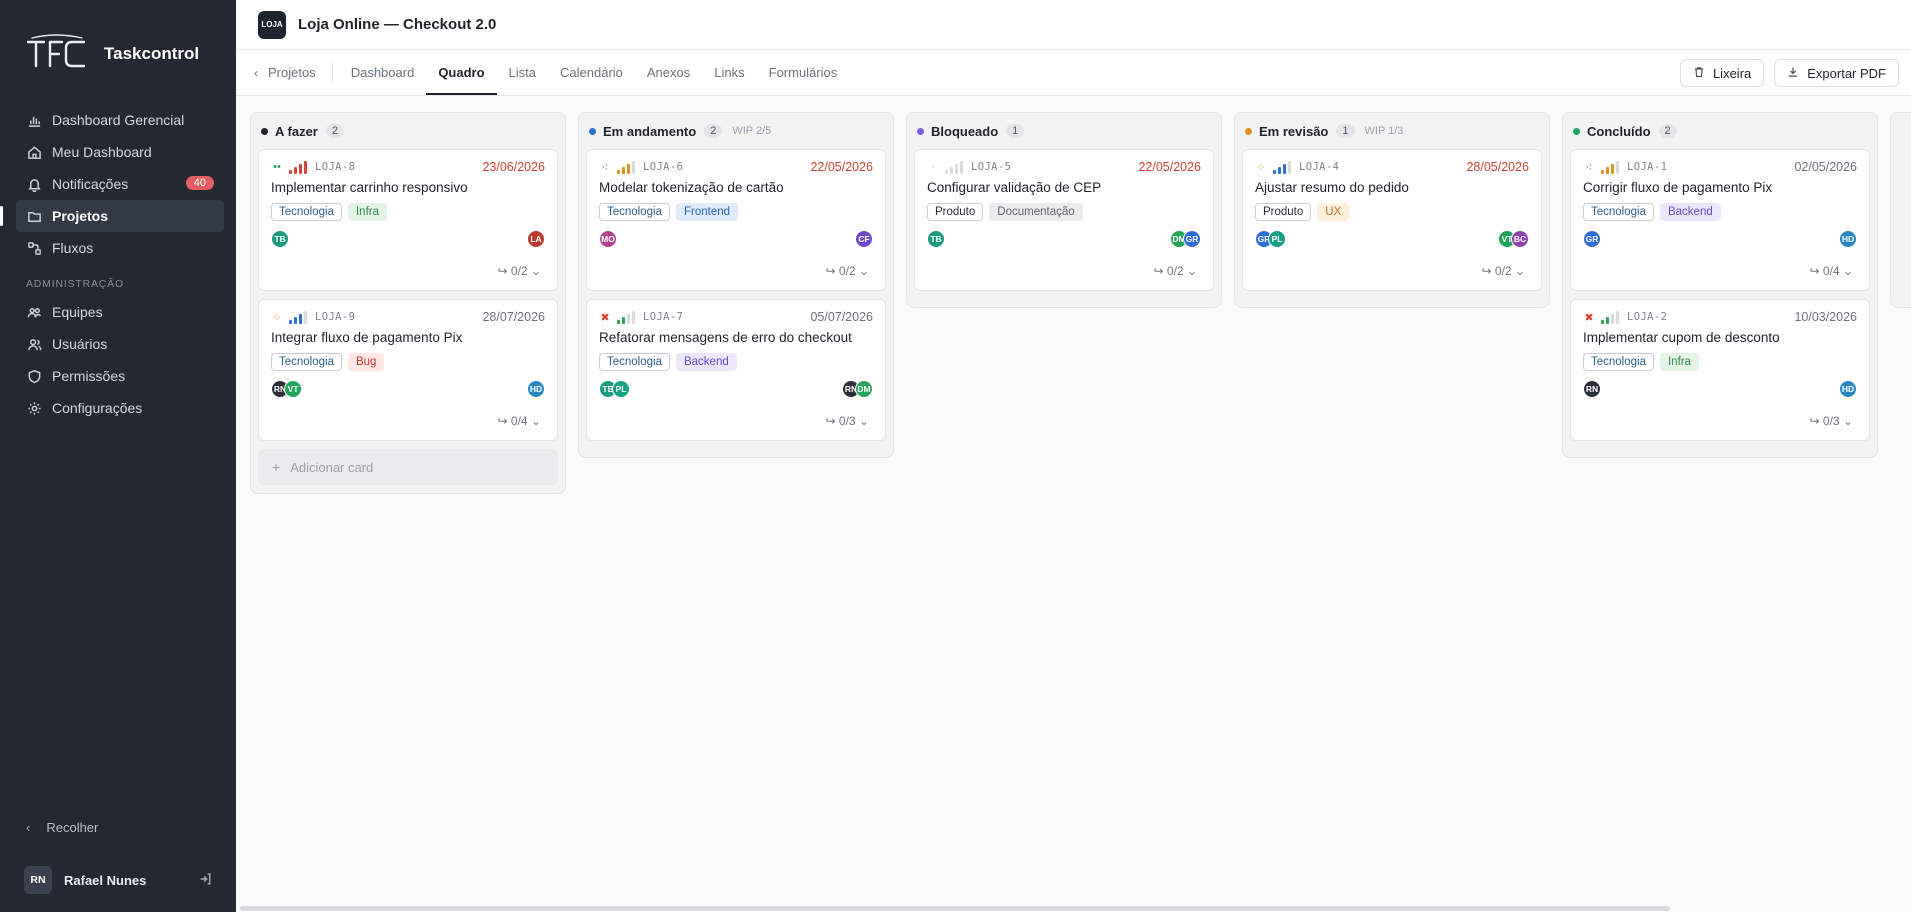 This screenshot has width=1911, height=912. I want to click on sidebar-item-fluxos: Fluxos, so click(120, 248).